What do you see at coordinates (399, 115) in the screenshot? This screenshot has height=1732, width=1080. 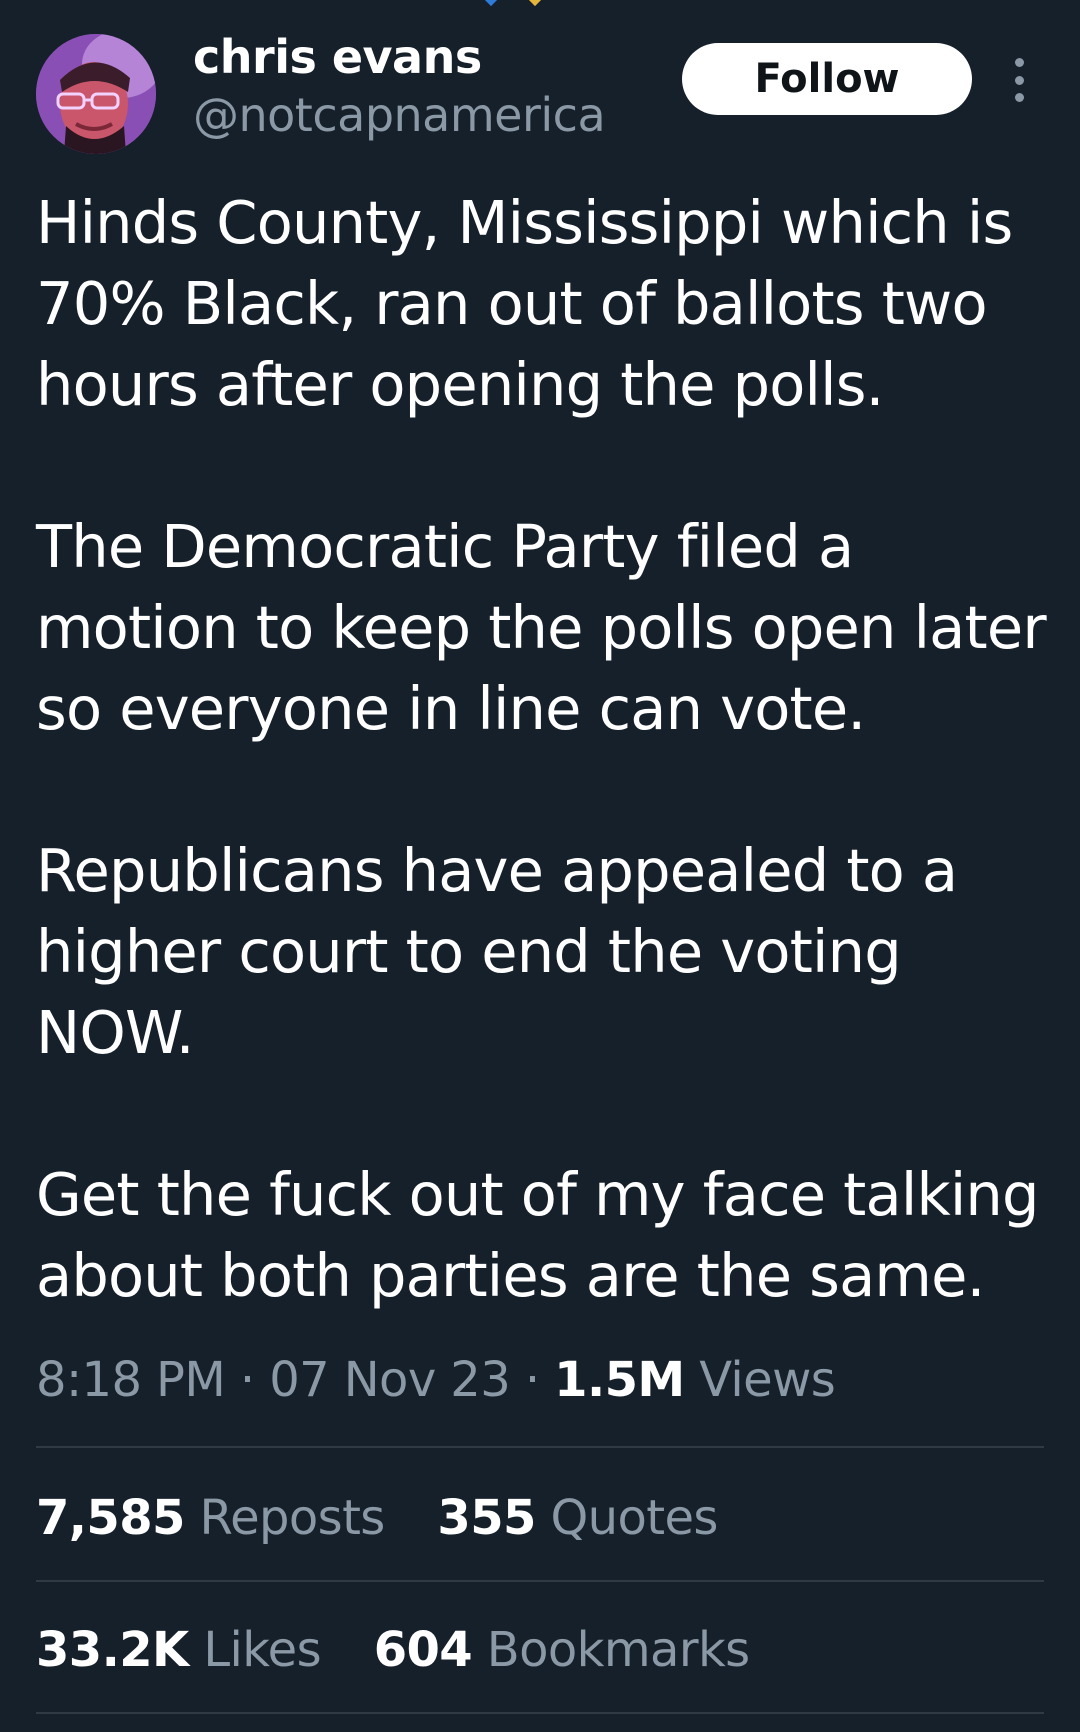 I see `author-handle: @notcapnamerica` at bounding box center [399, 115].